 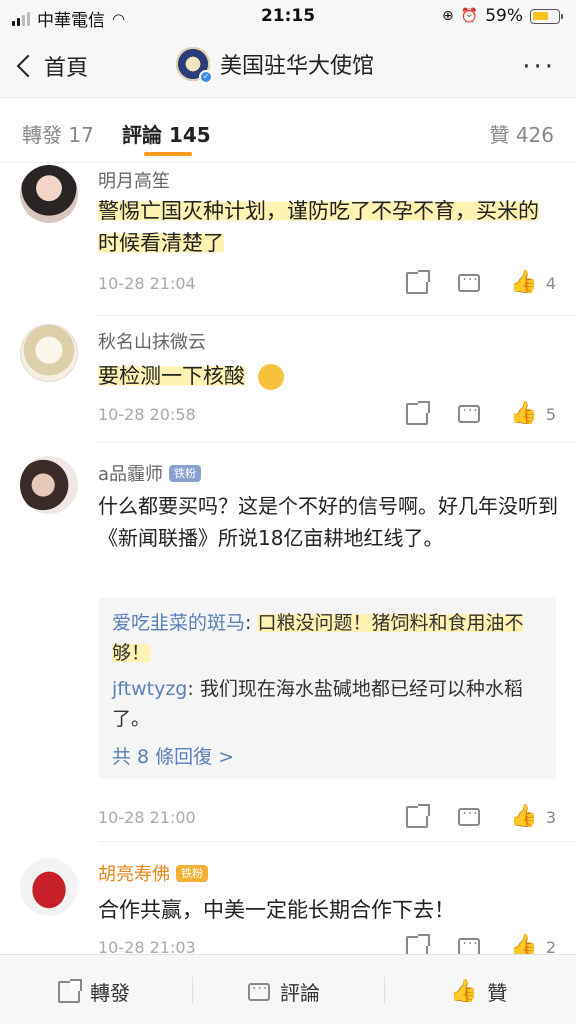 What do you see at coordinates (550, 414) in the screenshot?
I see `like-count: 5` at bounding box center [550, 414].